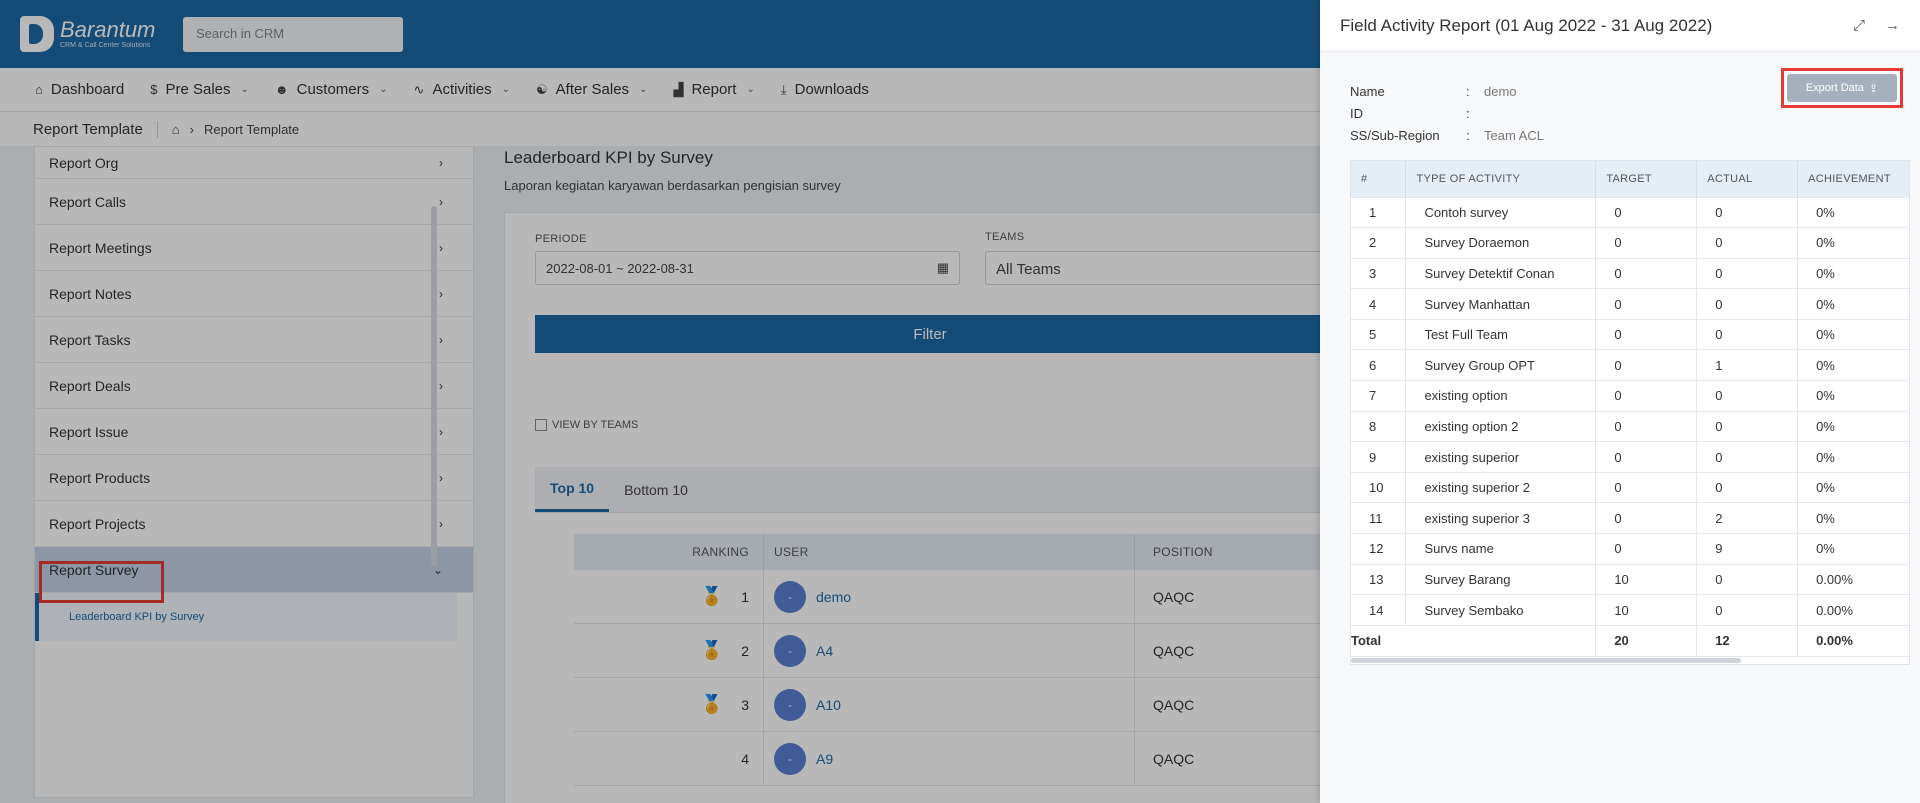 The width and height of the screenshot is (1920, 803). What do you see at coordinates (1379, 579) in the screenshot?
I see `table-cell: 13` at bounding box center [1379, 579].